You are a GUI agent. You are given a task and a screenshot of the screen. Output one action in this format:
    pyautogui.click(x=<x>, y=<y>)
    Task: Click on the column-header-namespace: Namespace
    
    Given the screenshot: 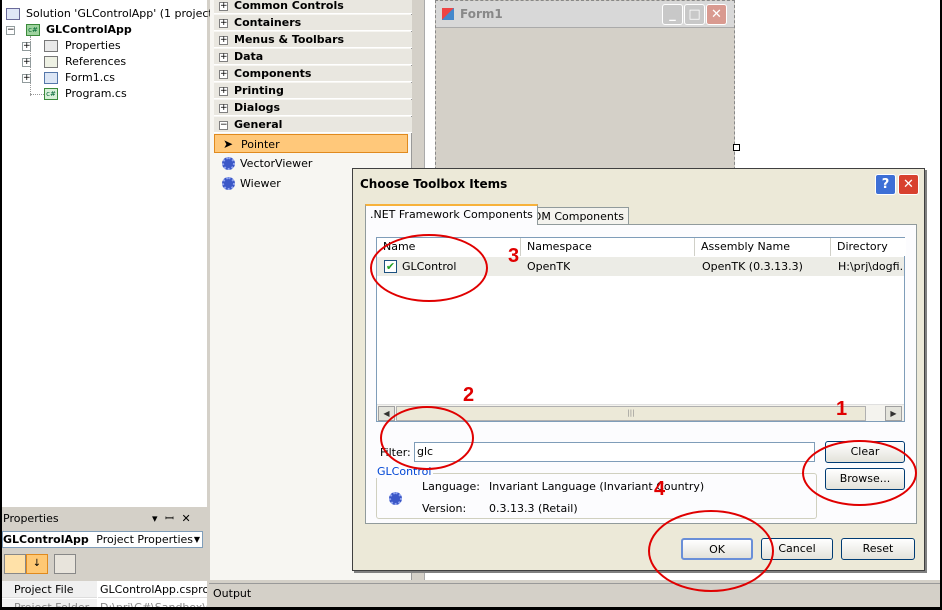 What is the action you would take?
    pyautogui.click(x=608, y=247)
    